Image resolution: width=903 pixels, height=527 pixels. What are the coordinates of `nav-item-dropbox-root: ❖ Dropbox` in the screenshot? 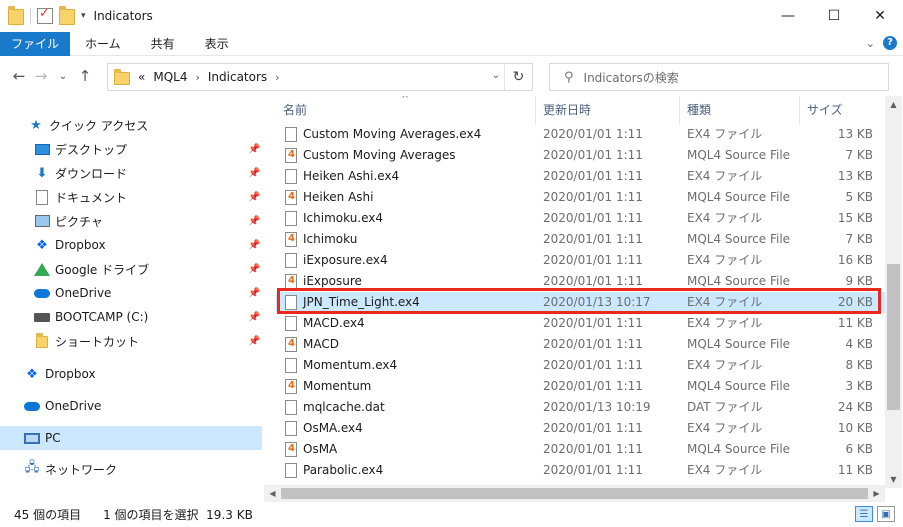 It's located at (131, 374).